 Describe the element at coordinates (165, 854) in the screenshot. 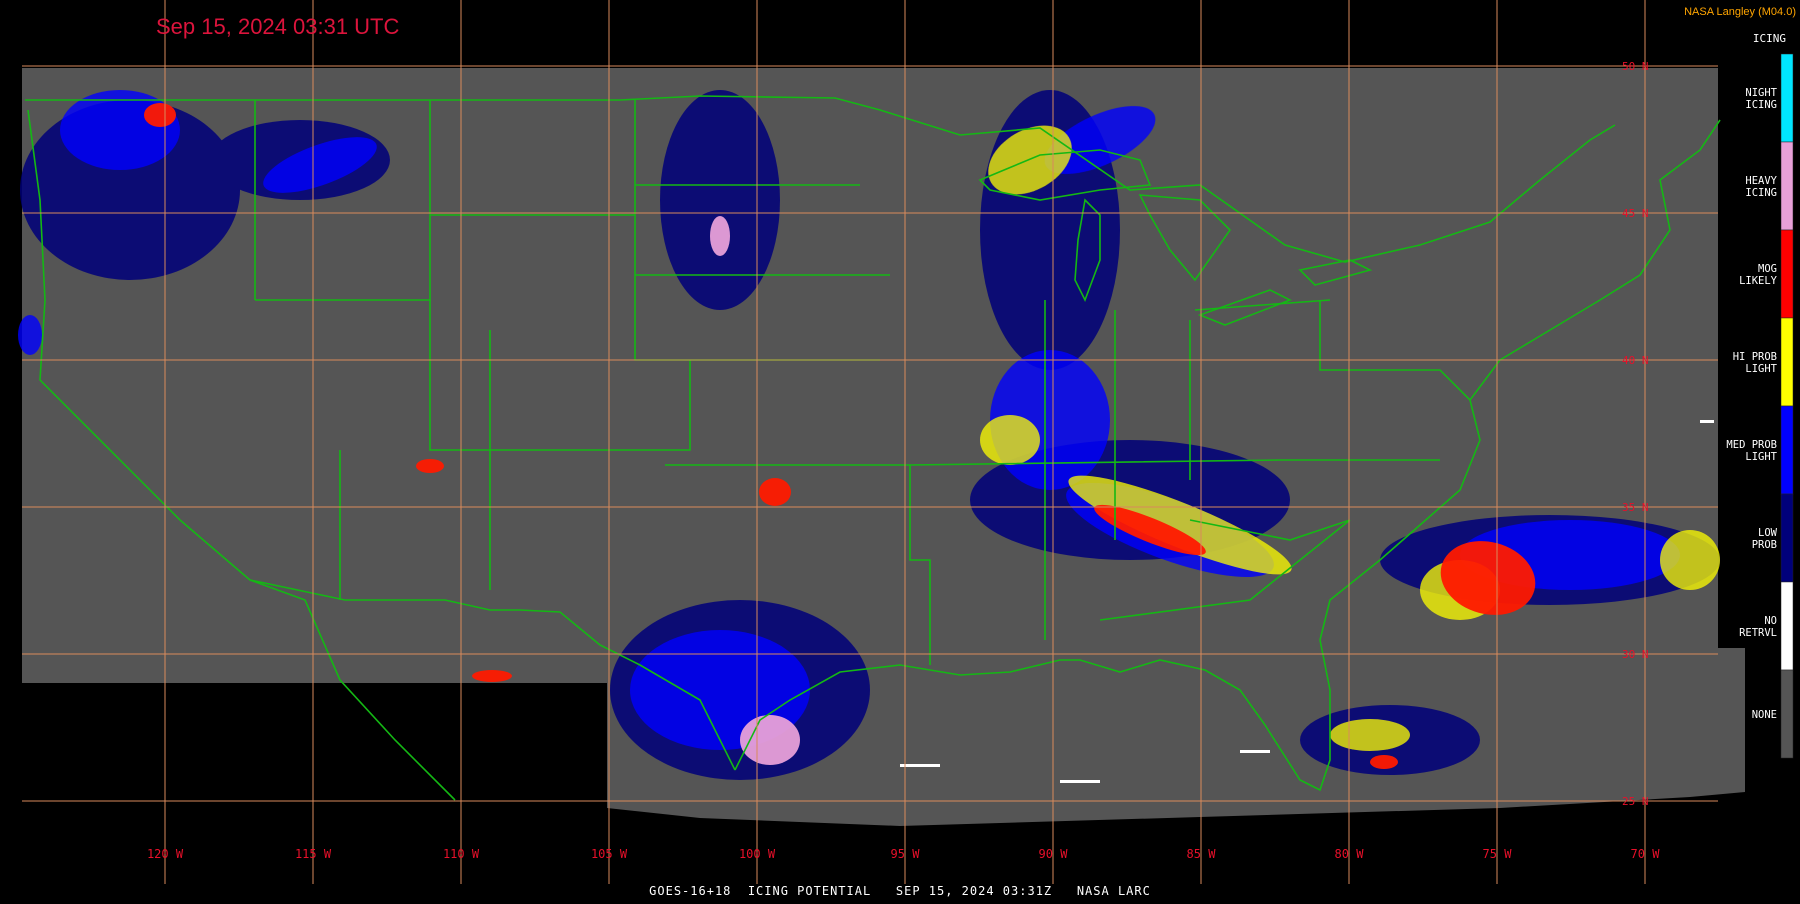

I see `longitude-label: 120 W` at that location.